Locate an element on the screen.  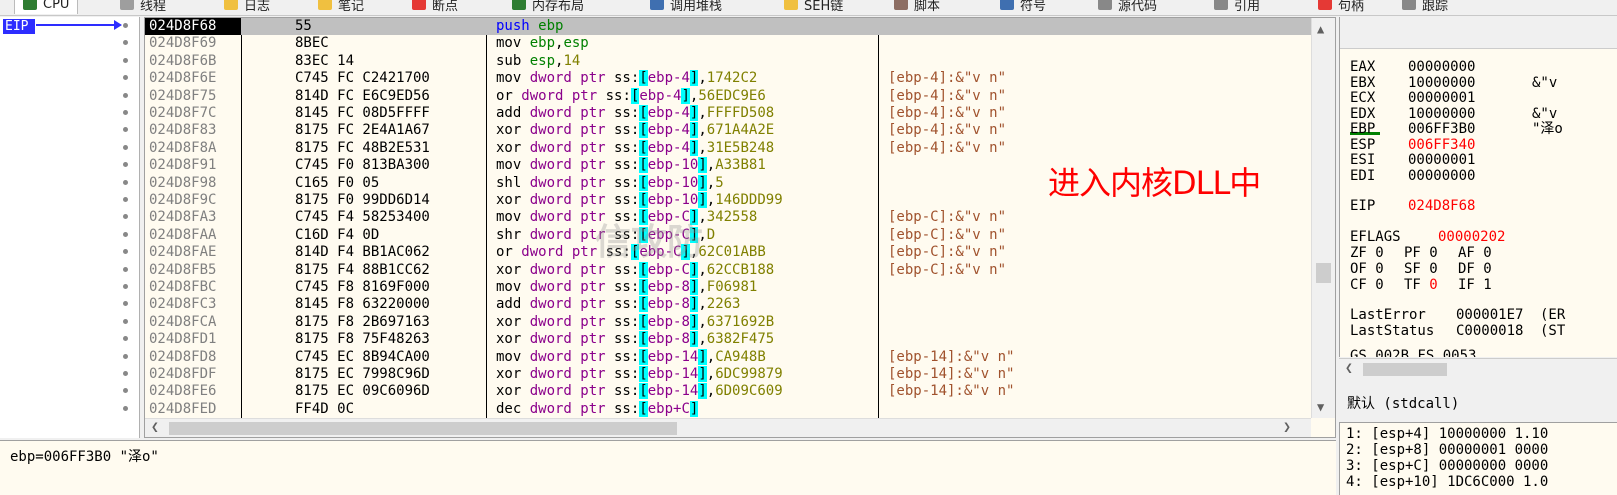
stack-argument-row: 4: [esp+10] 1DC6C000 1.0 is located at coordinates (1447, 482).